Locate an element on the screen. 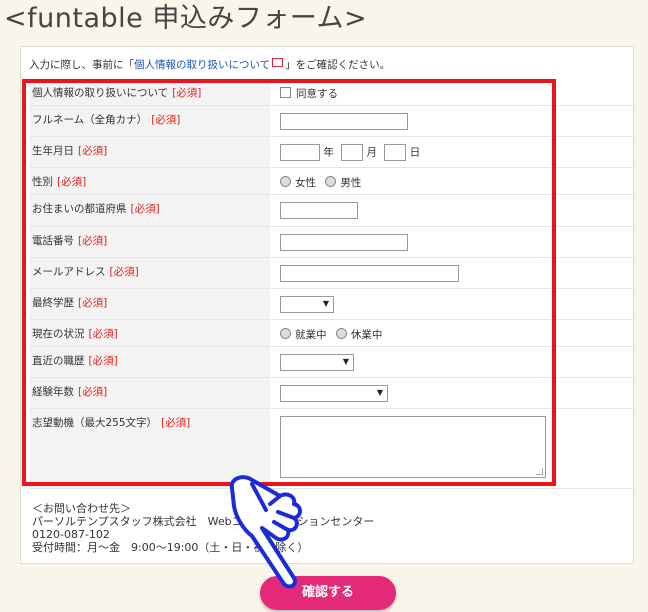 The width and height of the screenshot is (648, 612). privacy-policy-link: 個人情報の取り扱いについて is located at coordinates (209, 64).